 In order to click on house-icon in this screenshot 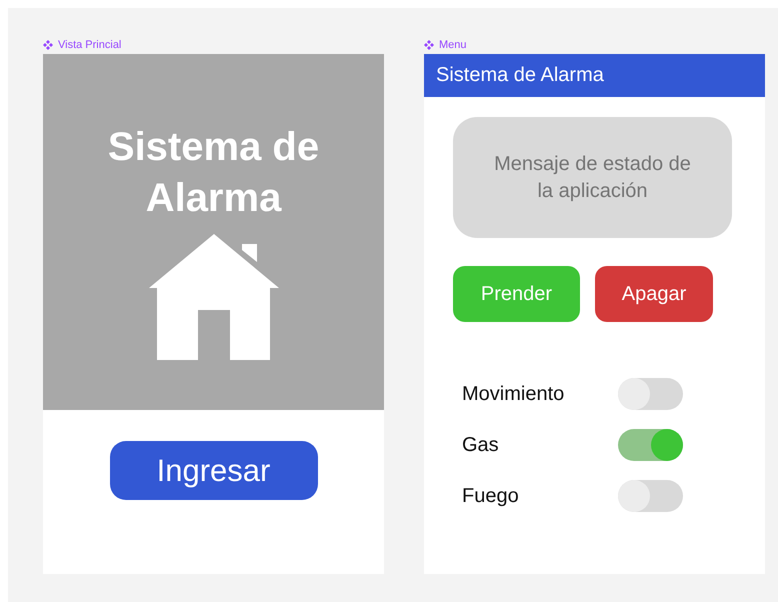, I will do `click(213, 297)`.